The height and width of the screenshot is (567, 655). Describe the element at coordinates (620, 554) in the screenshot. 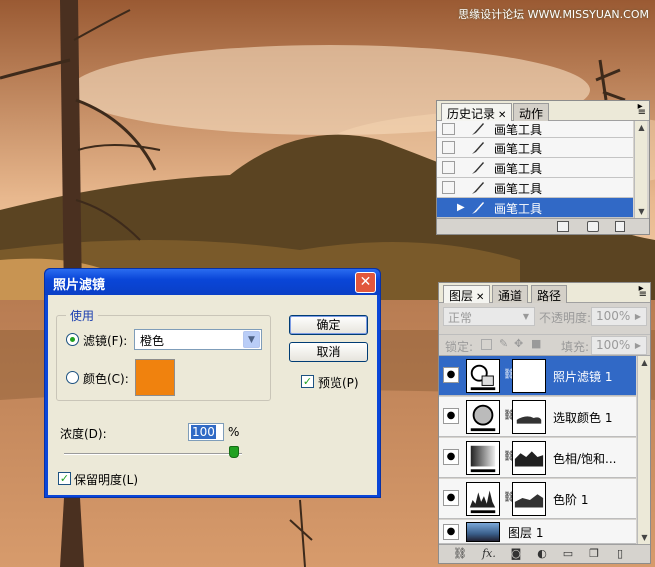

I see `trash-icon: ▯` at that location.